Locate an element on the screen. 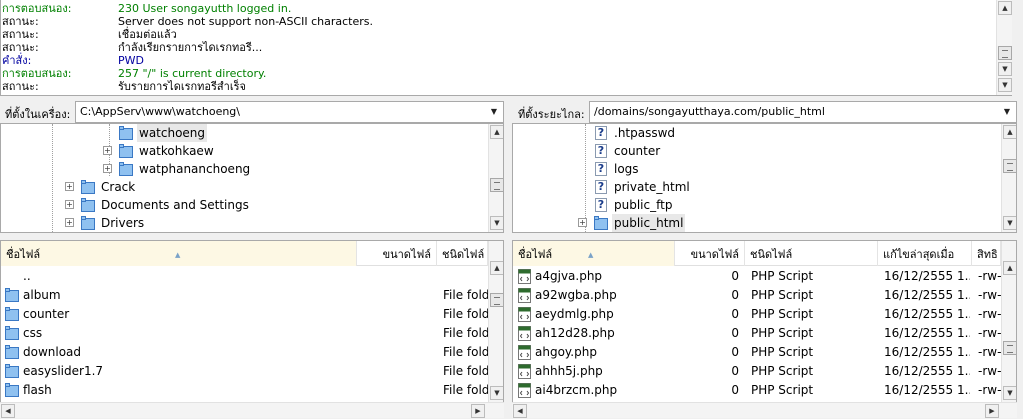  remote-tree-scrollbar: ▲ ▼ is located at coordinates (1008, 178).